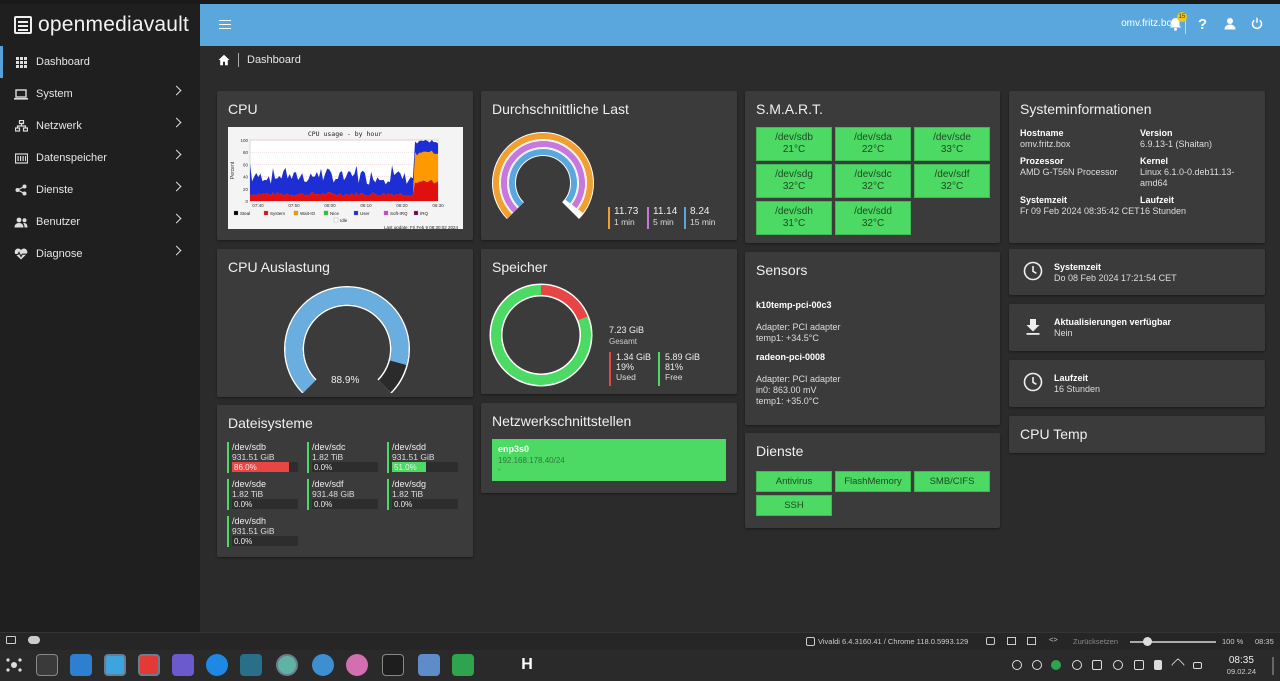 The image size is (1280, 681). Describe the element at coordinates (425, 467) in the screenshot. I see `usage-bar: 51.0%` at that location.